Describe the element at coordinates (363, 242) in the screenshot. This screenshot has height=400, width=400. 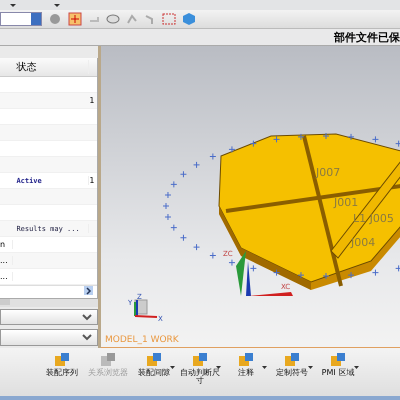
I see `part-label: J004` at that location.